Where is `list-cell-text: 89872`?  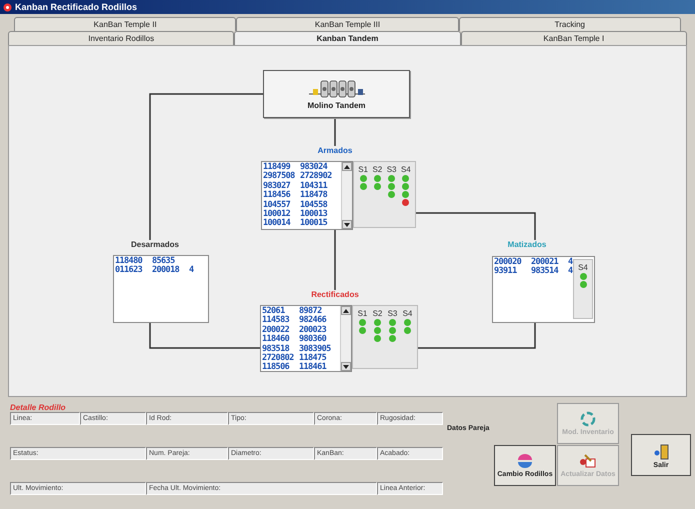 list-cell-text: 89872 is located at coordinates (310, 311).